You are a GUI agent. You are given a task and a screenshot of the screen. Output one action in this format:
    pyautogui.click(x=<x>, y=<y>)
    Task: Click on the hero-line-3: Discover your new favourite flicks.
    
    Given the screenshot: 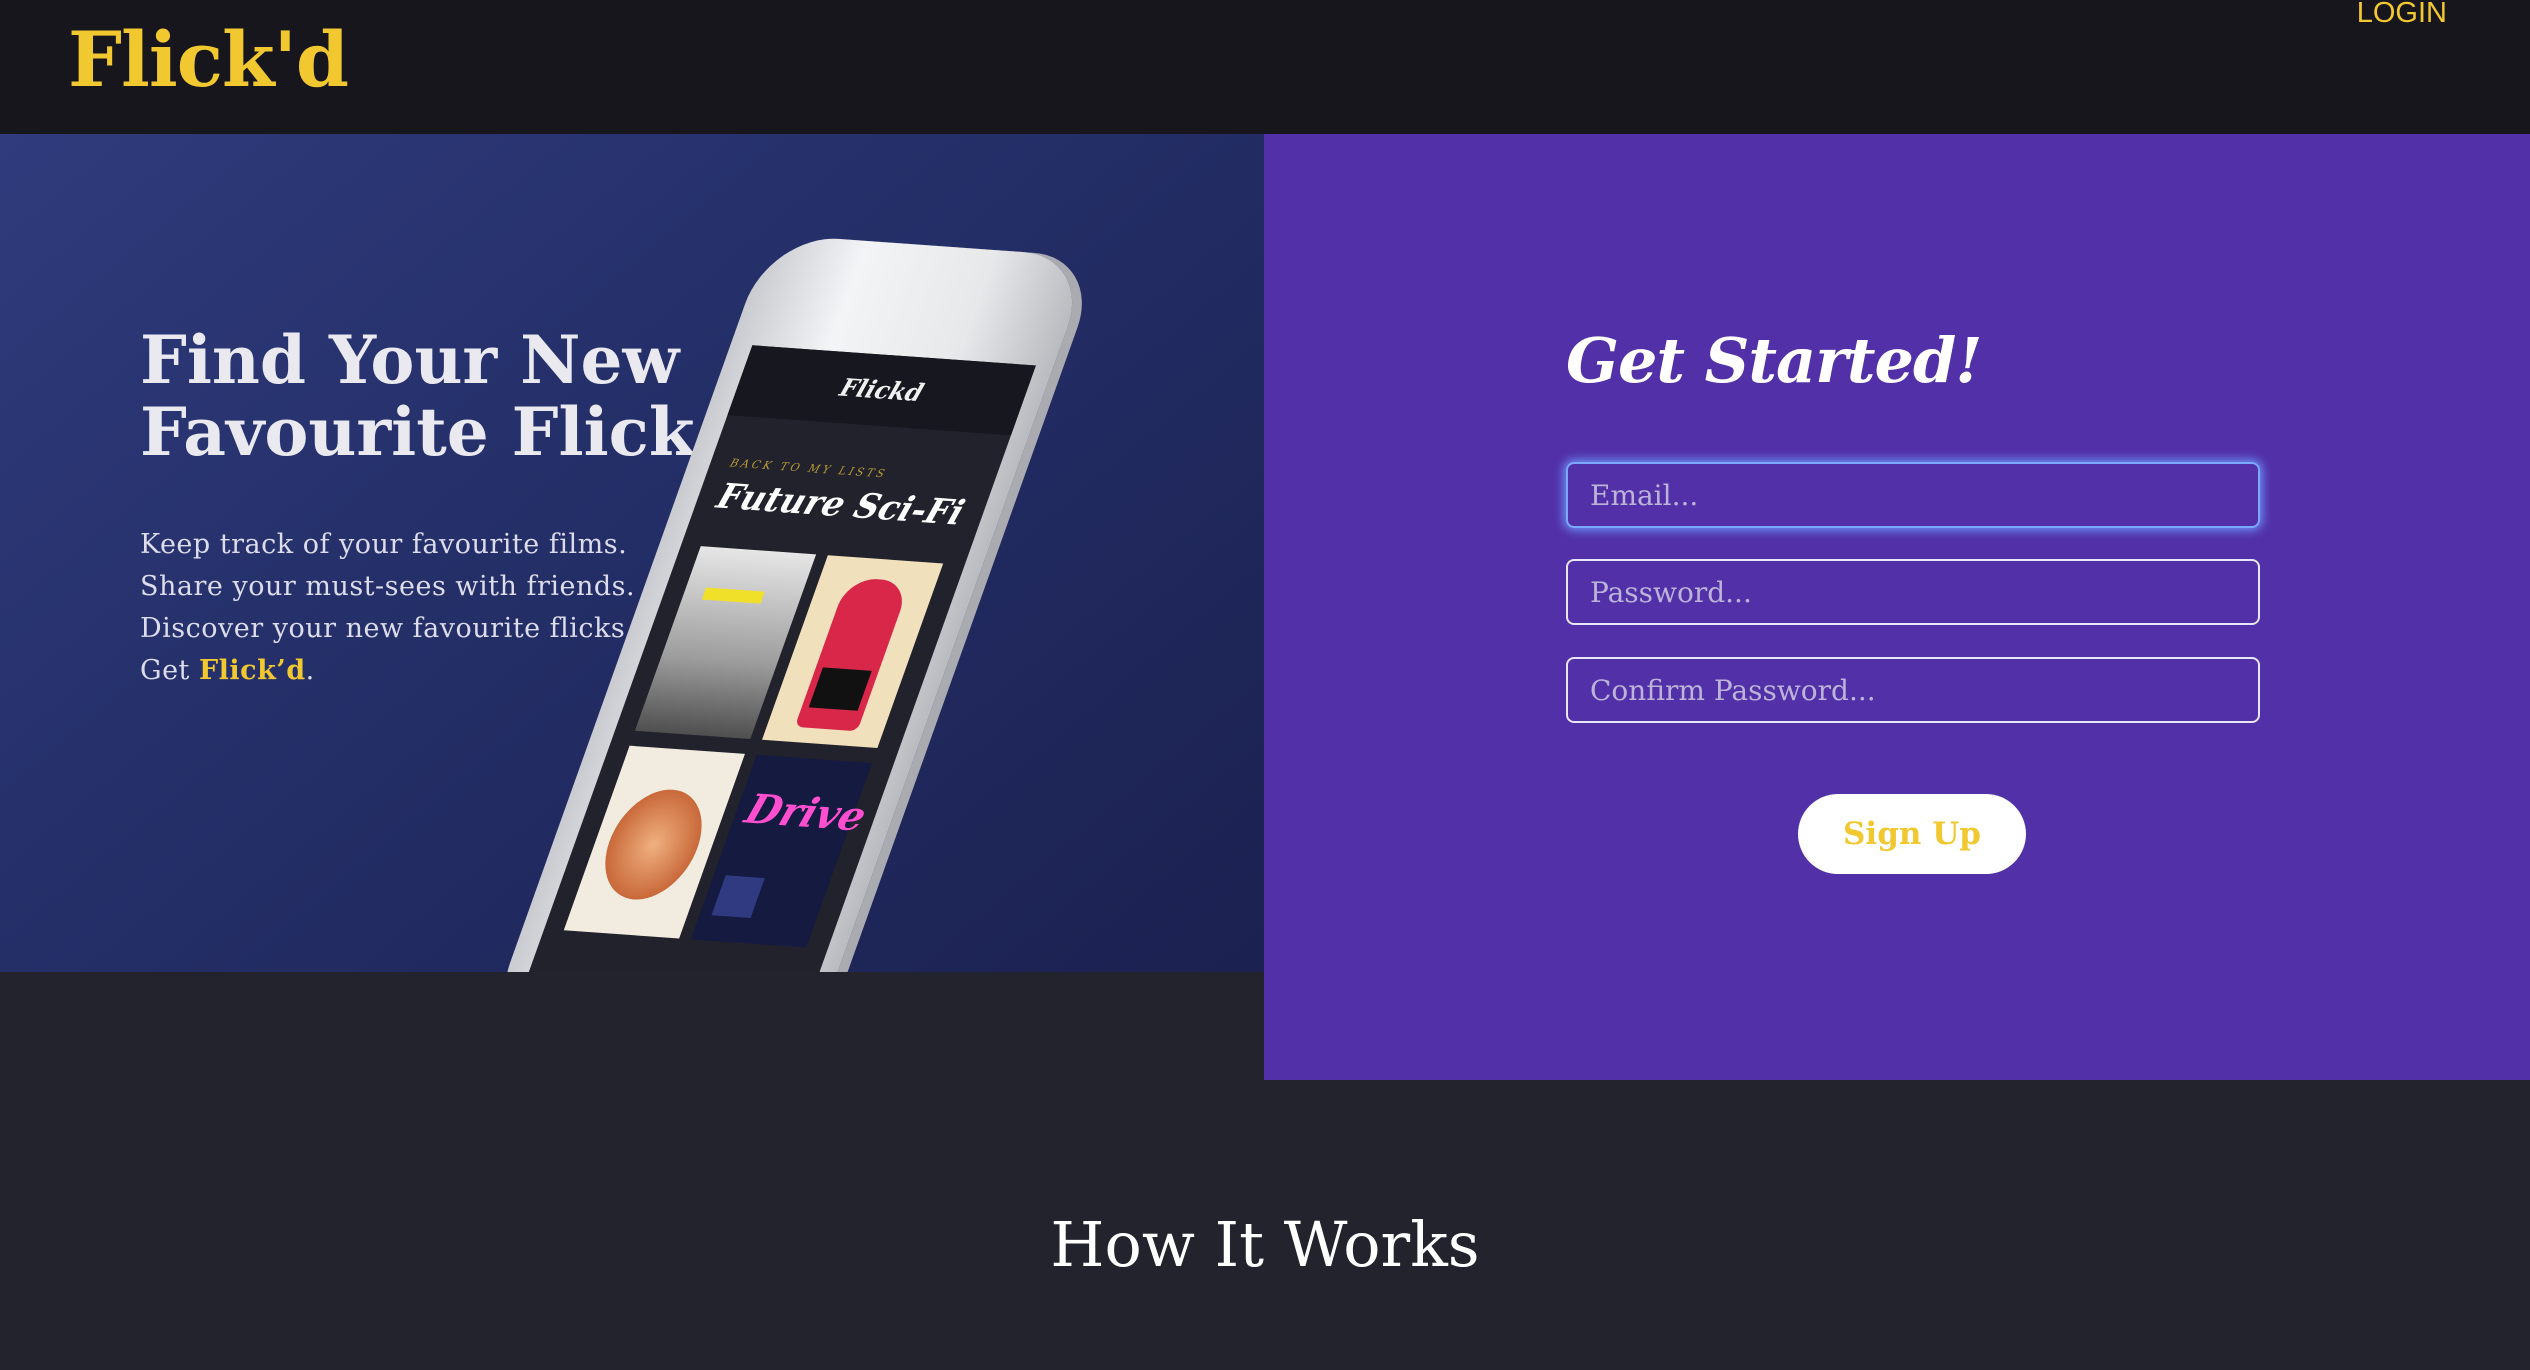 What is the action you would take?
    pyautogui.click(x=387, y=628)
    